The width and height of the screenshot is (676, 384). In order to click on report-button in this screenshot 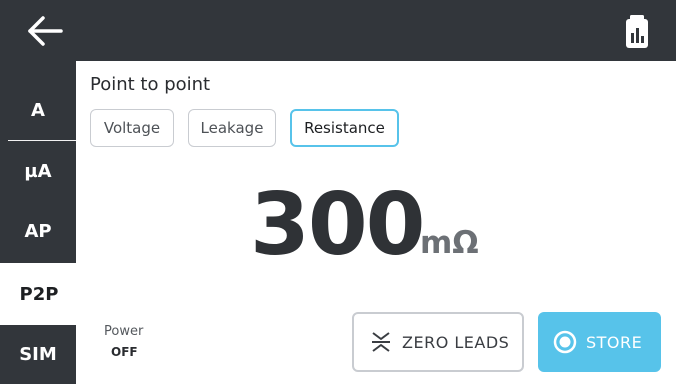, I will do `click(640, 32)`.